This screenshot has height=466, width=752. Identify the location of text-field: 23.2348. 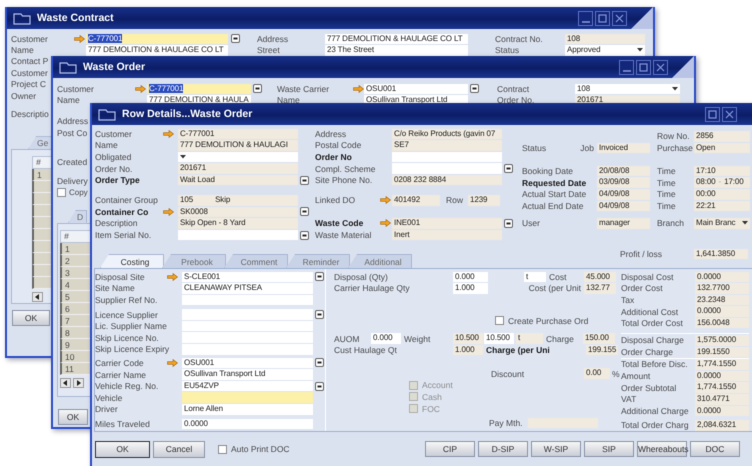
(722, 300).